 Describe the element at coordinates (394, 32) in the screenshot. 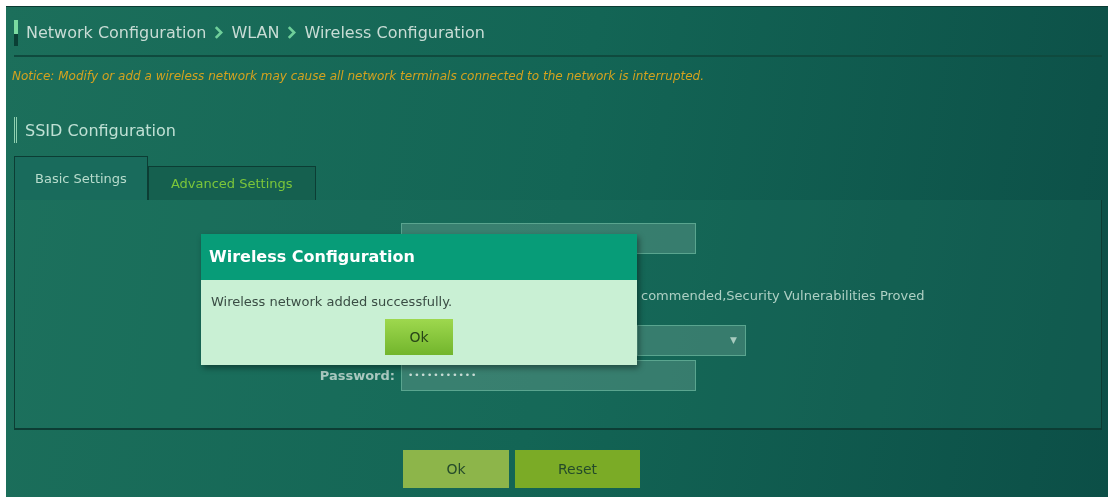

I see `breadcrumb-item: Wireless Configuration` at that location.